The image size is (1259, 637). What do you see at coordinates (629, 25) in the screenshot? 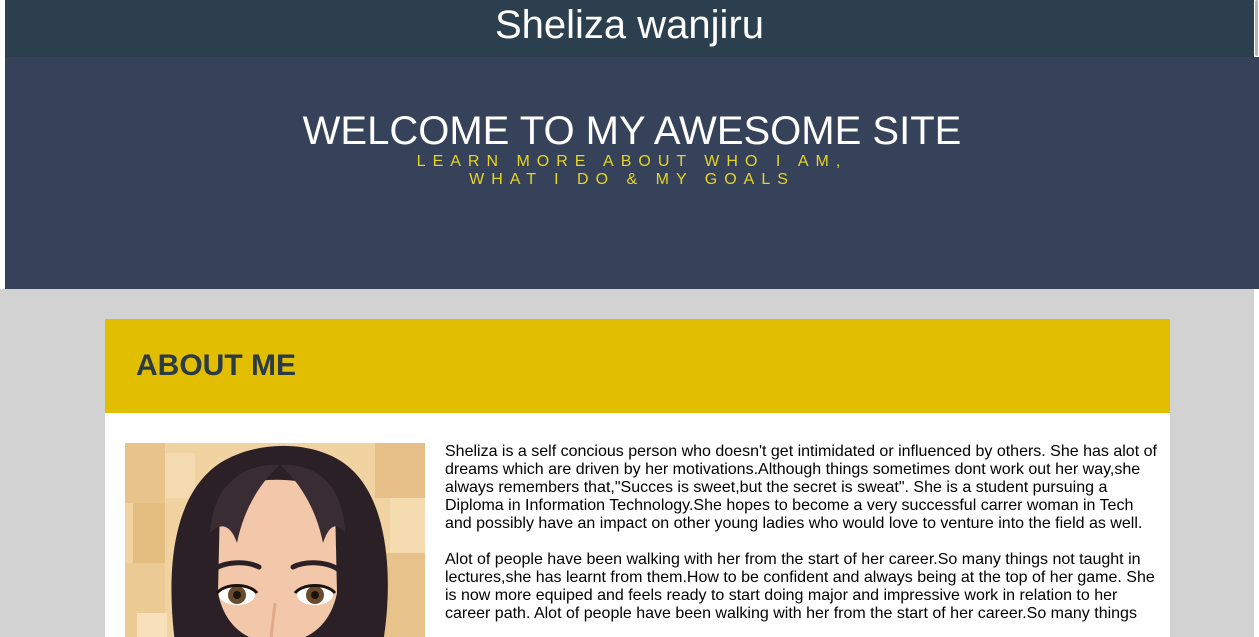
I see `site-owner-name: Sheliza wanjiru` at bounding box center [629, 25].